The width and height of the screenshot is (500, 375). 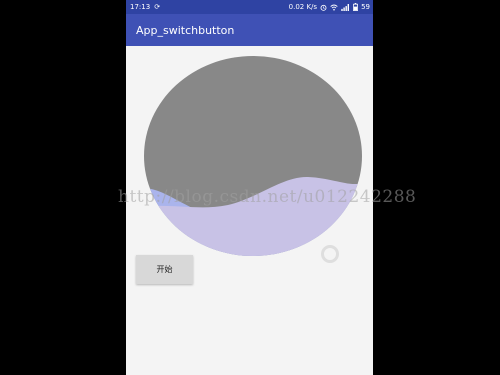 I want to click on app-title: App_switchbutton, so click(x=185, y=30).